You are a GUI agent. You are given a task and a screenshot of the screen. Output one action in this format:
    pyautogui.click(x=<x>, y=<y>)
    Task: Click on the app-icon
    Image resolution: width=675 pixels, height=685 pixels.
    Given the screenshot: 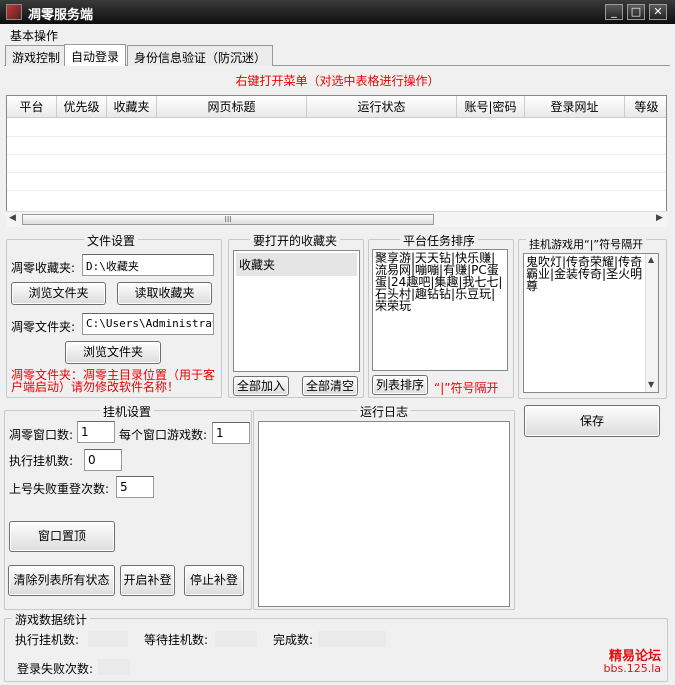 What is the action you would take?
    pyautogui.click(x=14, y=12)
    